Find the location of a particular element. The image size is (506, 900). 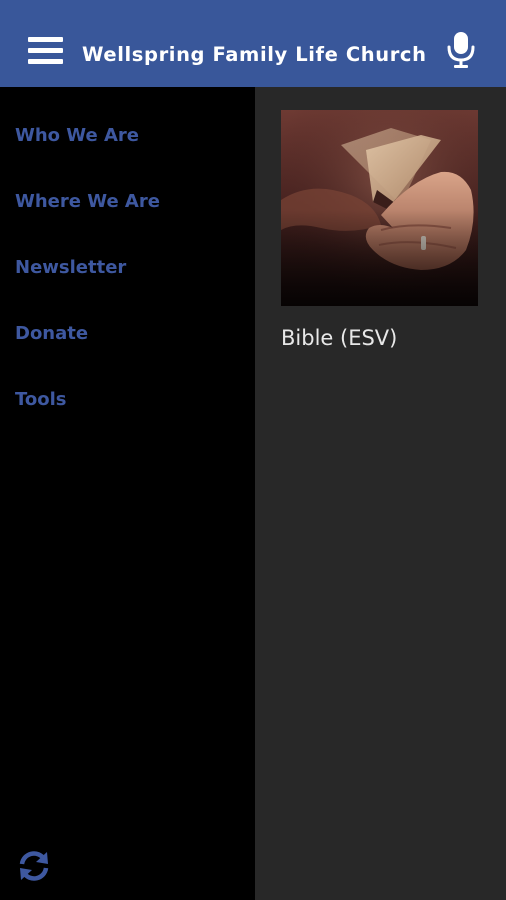

menu-bar-top is located at coordinates (45, 39).